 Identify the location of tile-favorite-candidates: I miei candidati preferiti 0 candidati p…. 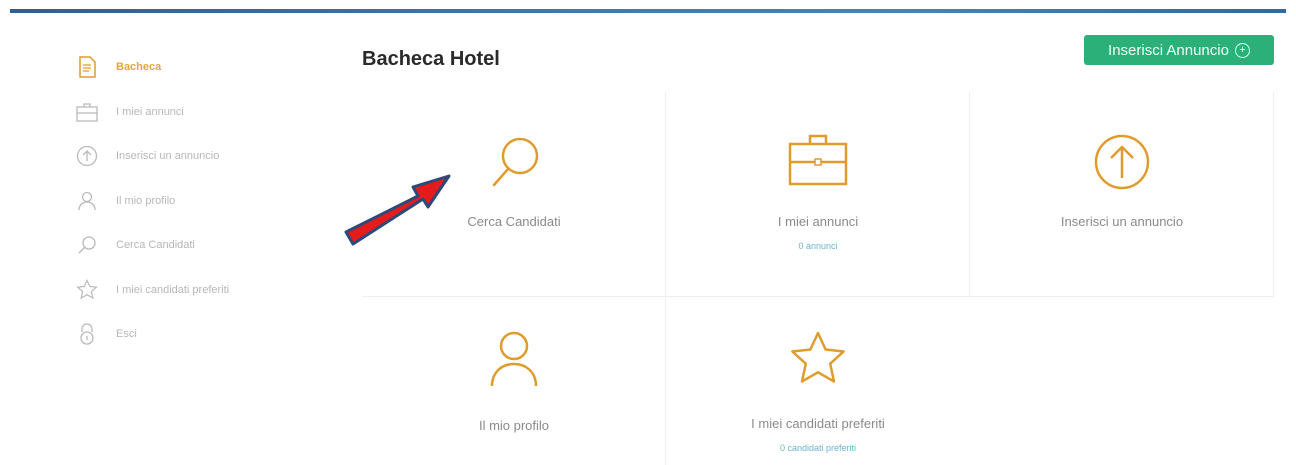
(818, 391).